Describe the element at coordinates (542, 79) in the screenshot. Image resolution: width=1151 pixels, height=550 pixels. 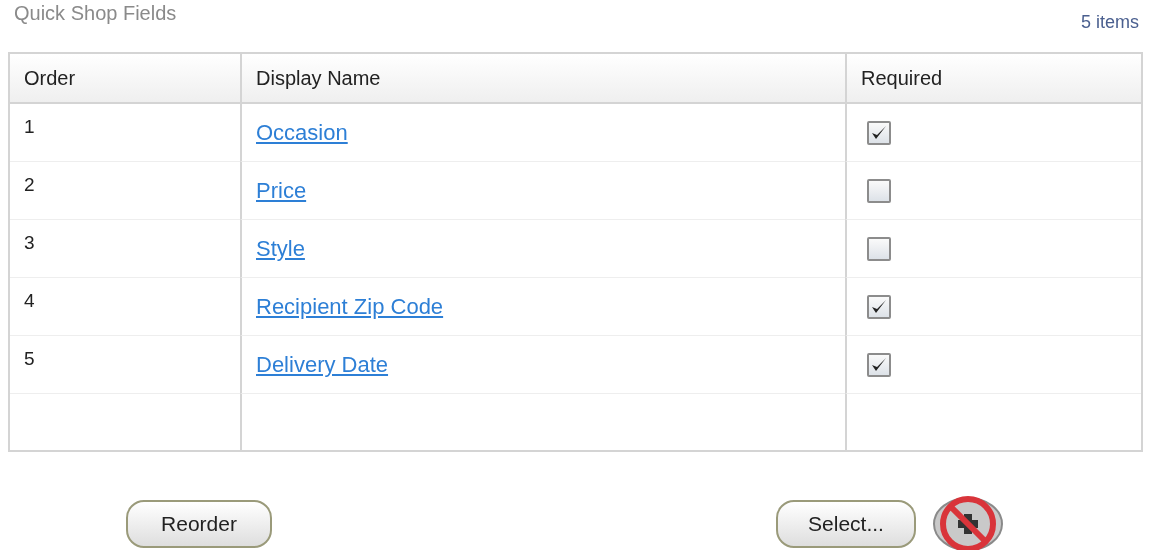
I see `column-header: Display Name` at that location.